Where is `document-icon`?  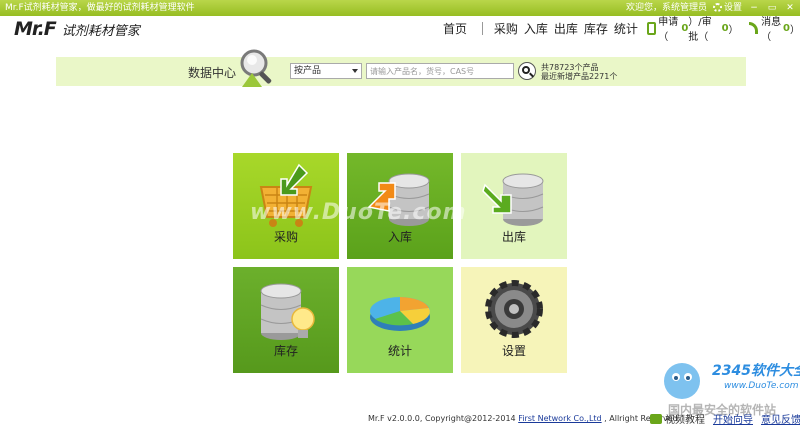 document-icon is located at coordinates (651, 28).